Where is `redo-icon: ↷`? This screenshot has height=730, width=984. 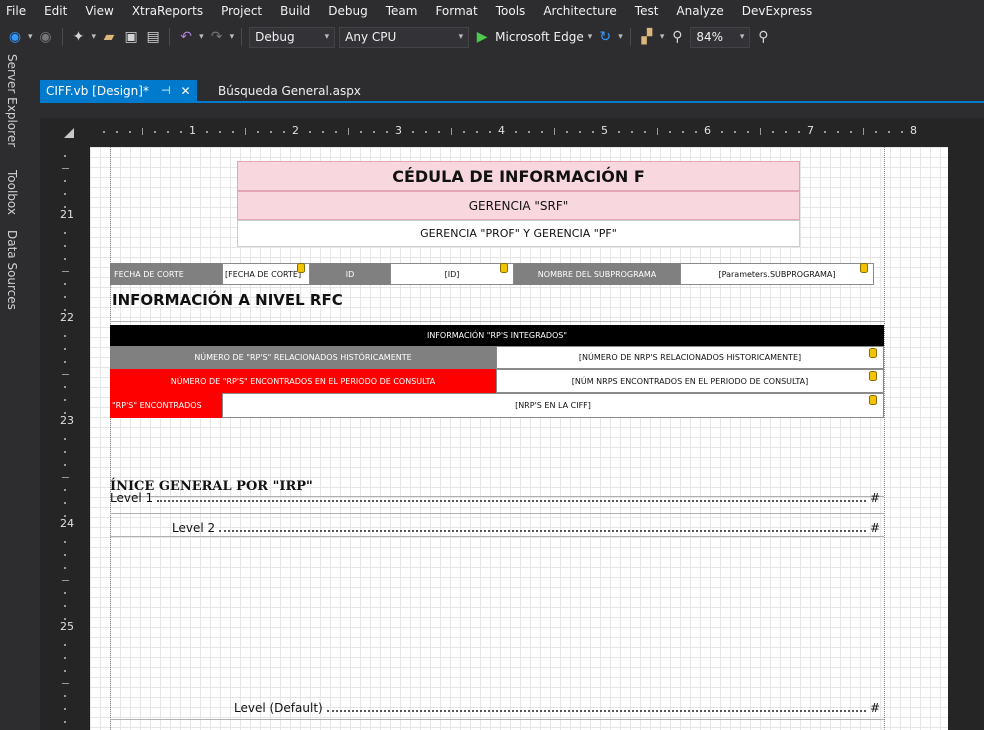 redo-icon: ↷ is located at coordinates (217, 37).